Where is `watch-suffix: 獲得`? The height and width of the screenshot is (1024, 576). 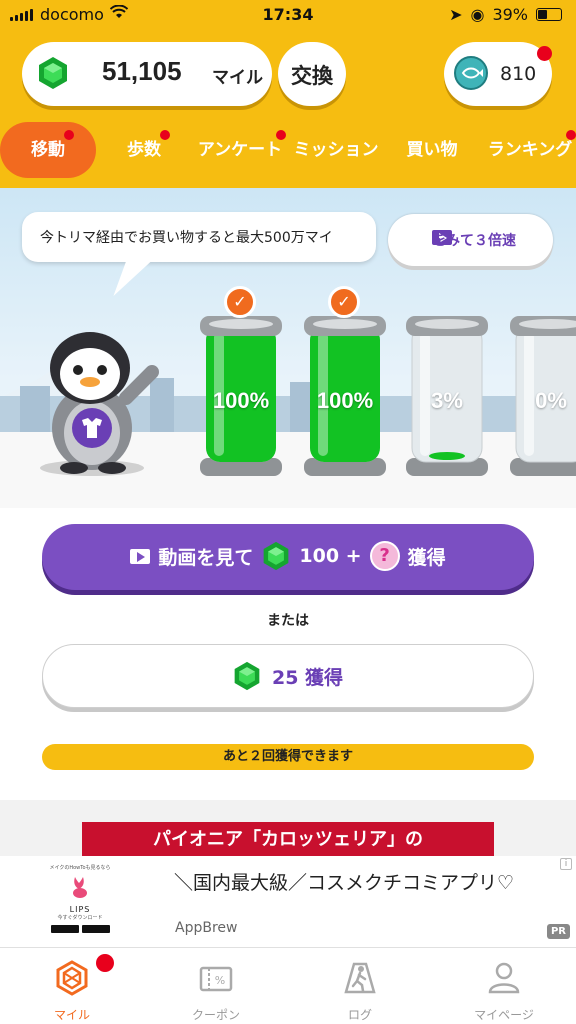 watch-suffix: 獲得 is located at coordinates (426, 557).